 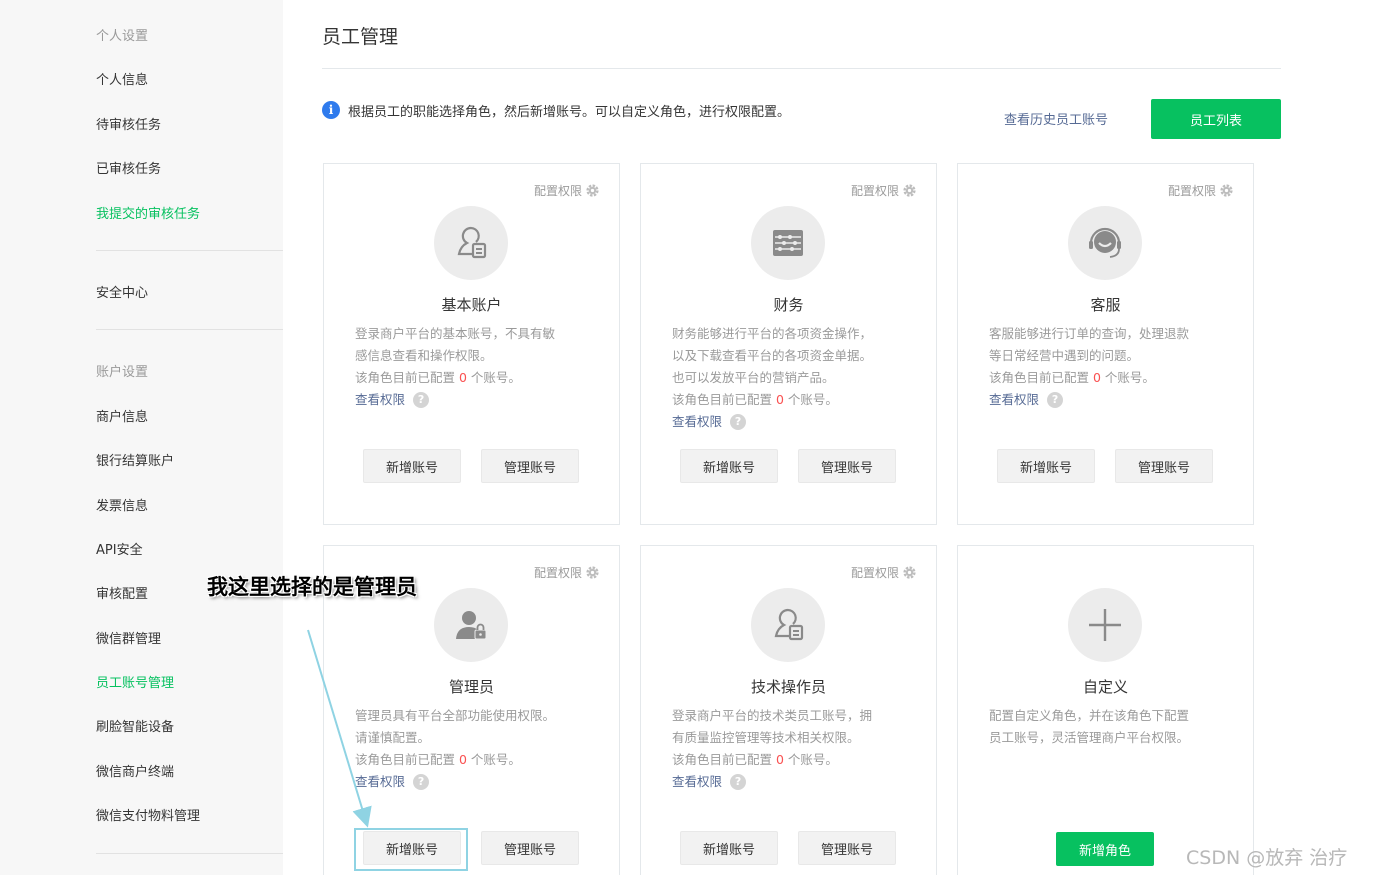 I want to click on sidebar-item-merchant-info: 商户信息, so click(x=122, y=415).